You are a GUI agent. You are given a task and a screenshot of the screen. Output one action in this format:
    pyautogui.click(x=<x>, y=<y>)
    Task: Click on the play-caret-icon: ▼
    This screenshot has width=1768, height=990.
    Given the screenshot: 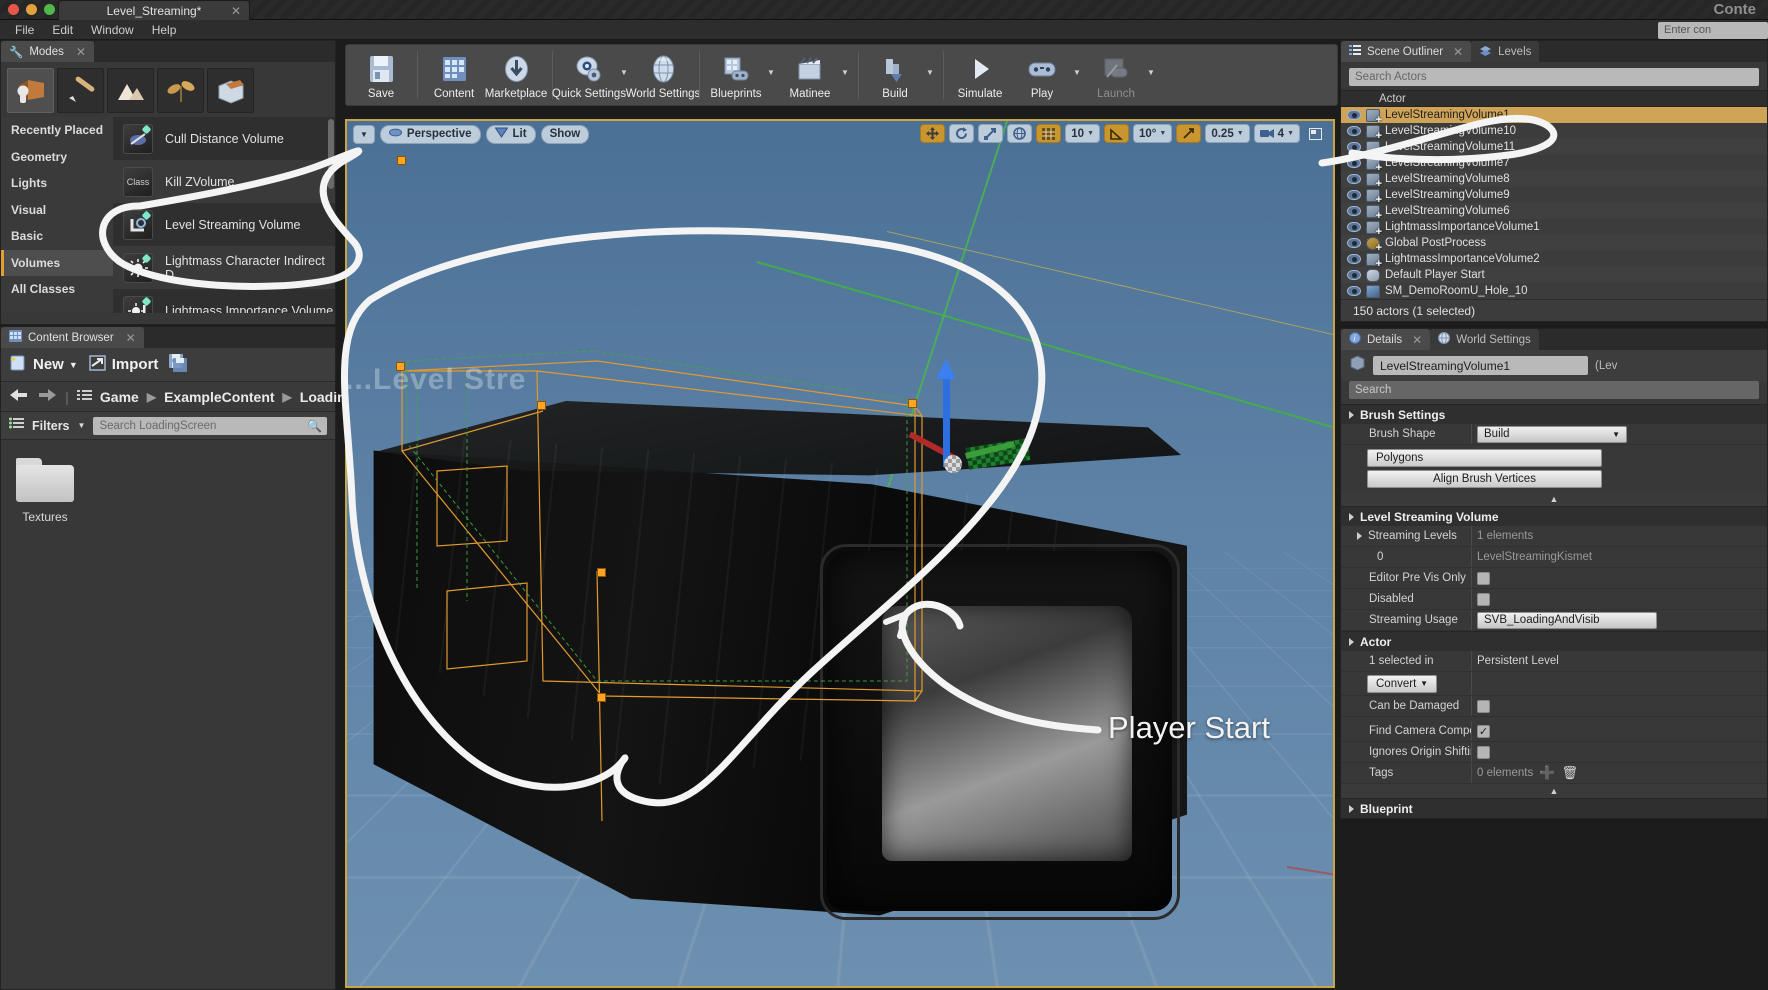 What is the action you would take?
    pyautogui.click(x=1079, y=75)
    